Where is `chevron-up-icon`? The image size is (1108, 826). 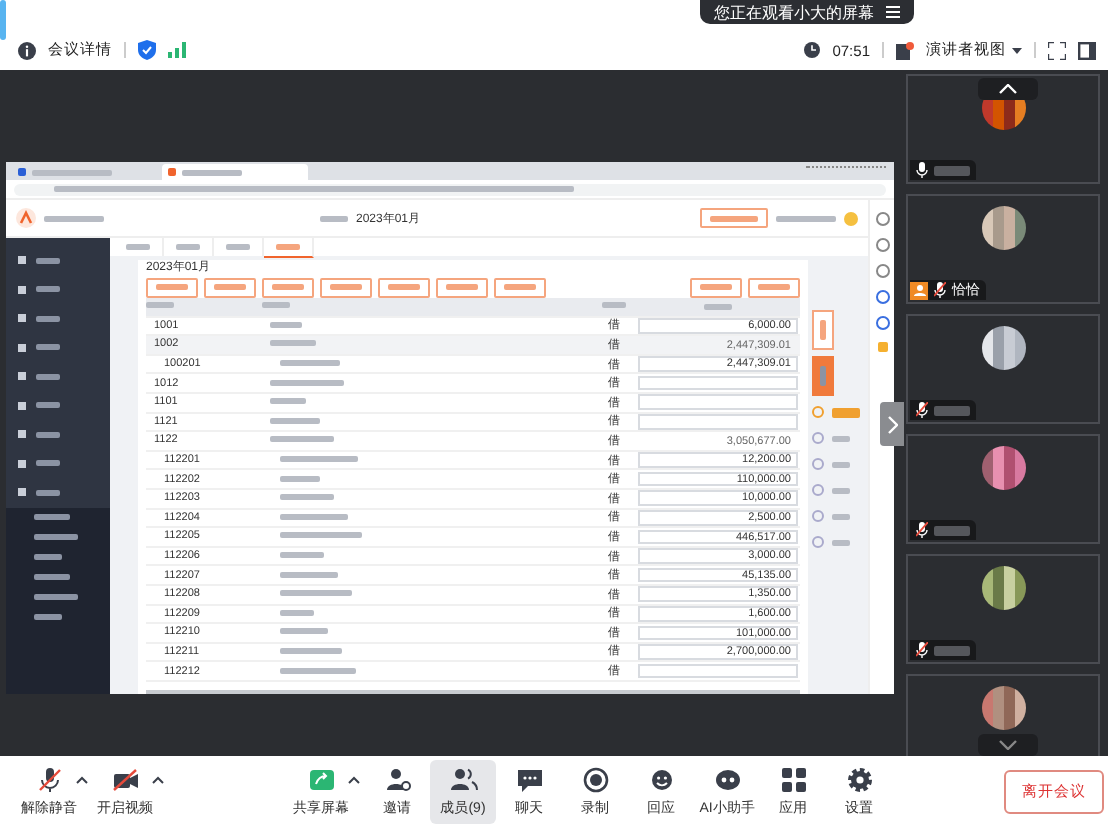
chevron-up-icon is located at coordinates (1008, 89).